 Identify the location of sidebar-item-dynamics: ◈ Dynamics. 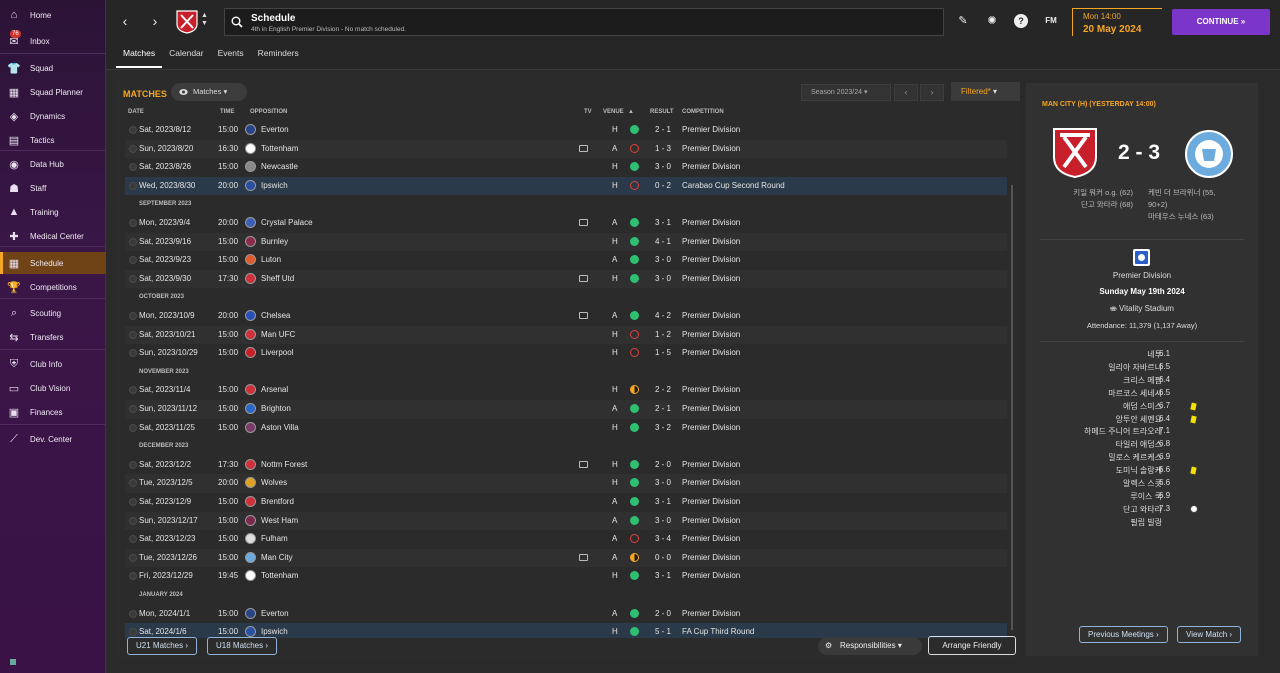
(53, 116).